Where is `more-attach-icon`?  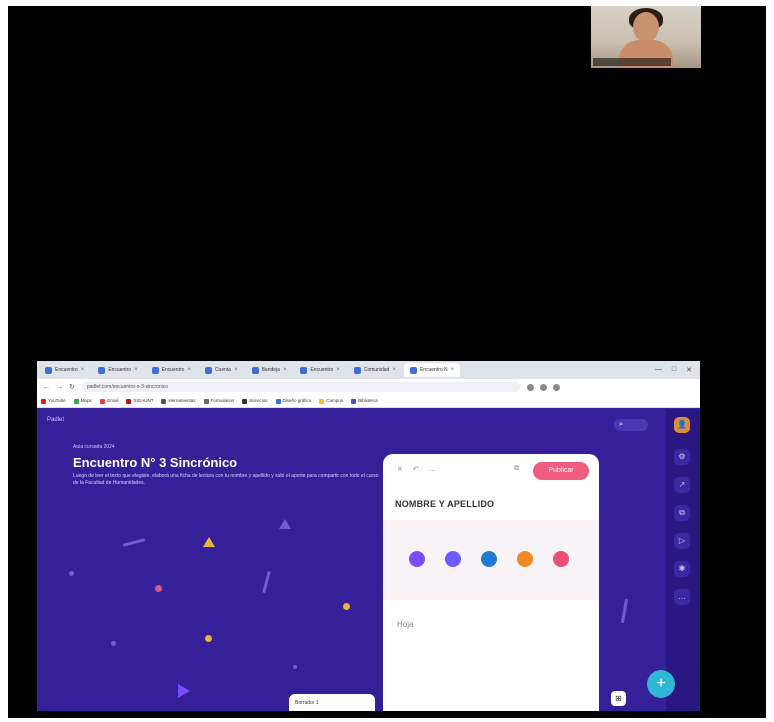
more-attach-icon is located at coordinates (561, 559).